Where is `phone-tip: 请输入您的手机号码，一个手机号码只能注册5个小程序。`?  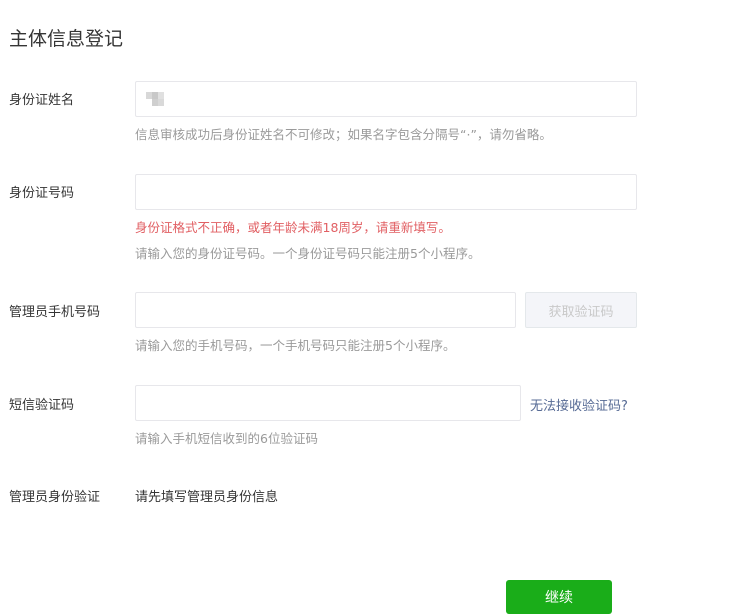 phone-tip: 请输入您的手机号码，一个手机号码只能注册5个小程序。 is located at coordinates (295, 345).